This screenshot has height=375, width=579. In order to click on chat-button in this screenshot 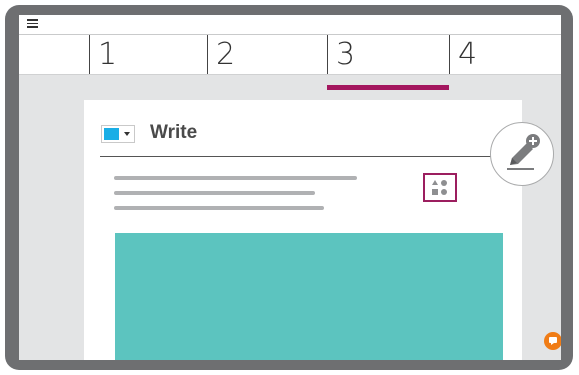, I will do `click(552, 341)`.